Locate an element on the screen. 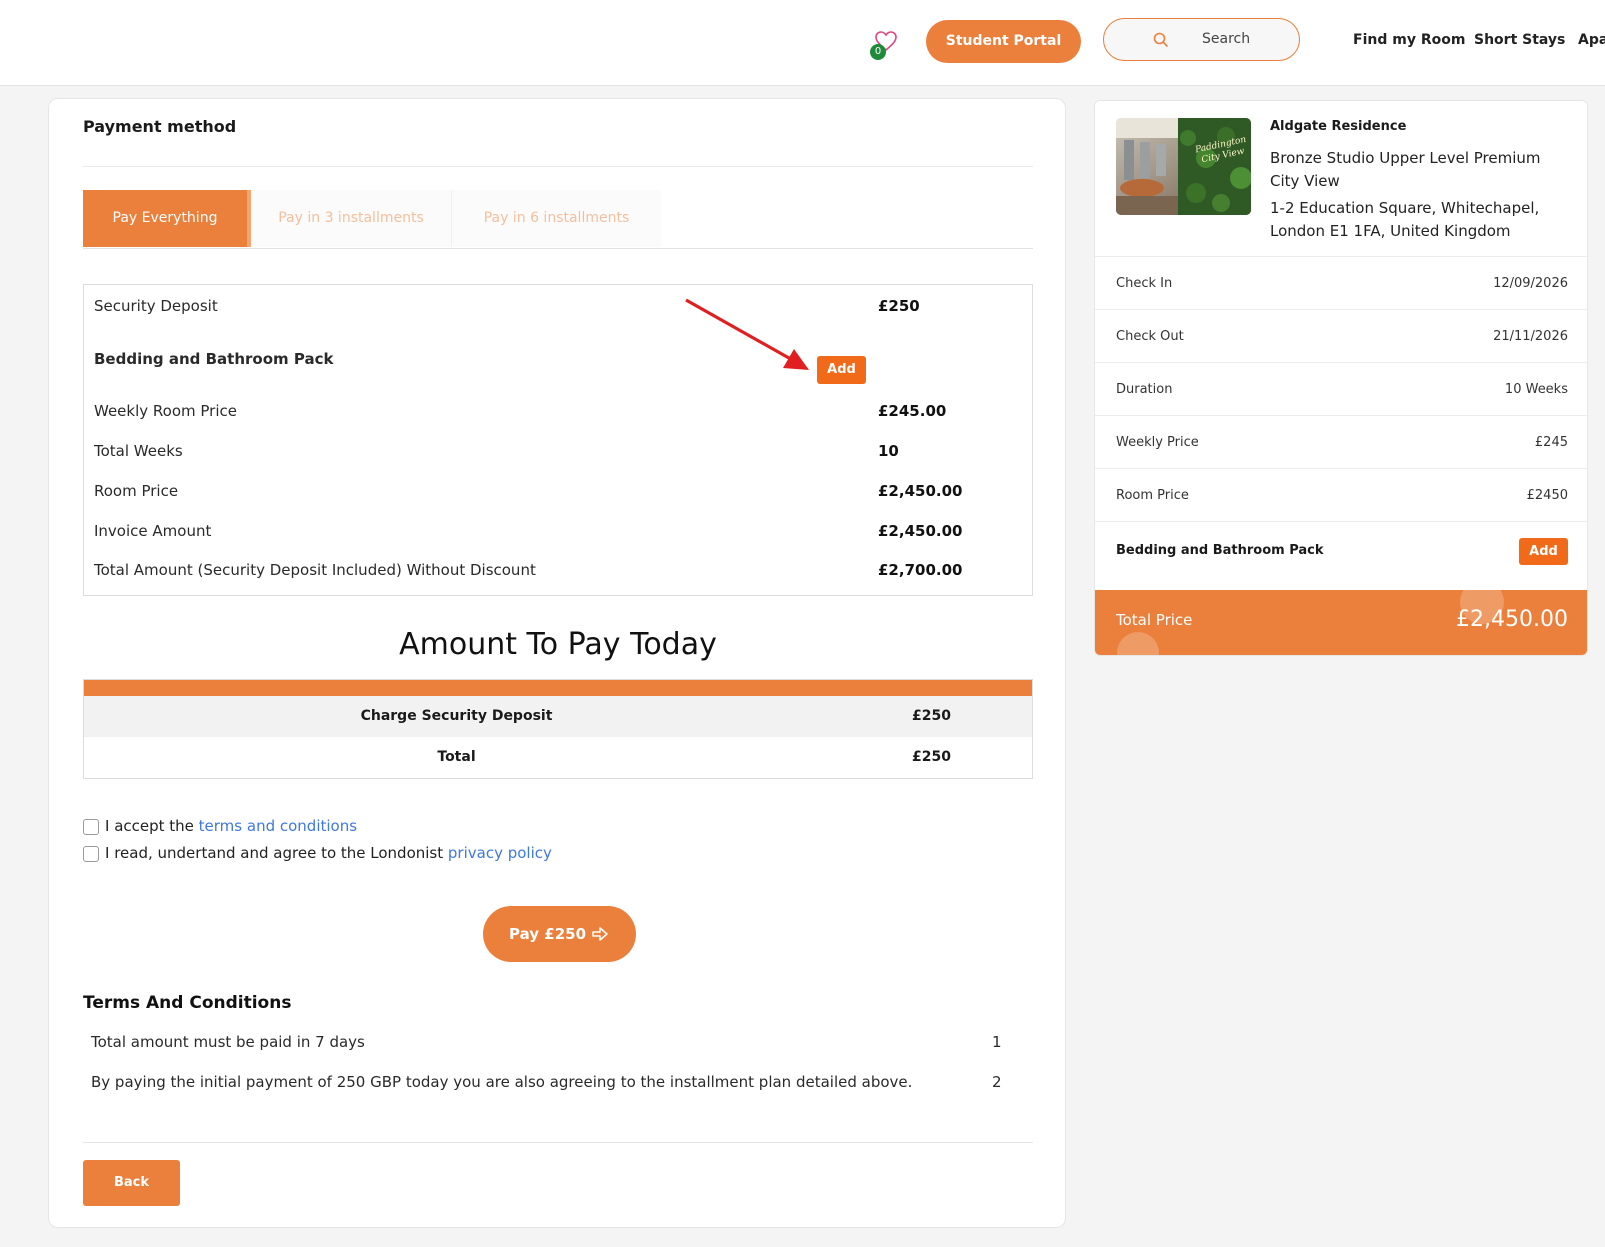 The width and height of the screenshot is (1605, 1247). search-placeholder: Search is located at coordinates (1226, 39).